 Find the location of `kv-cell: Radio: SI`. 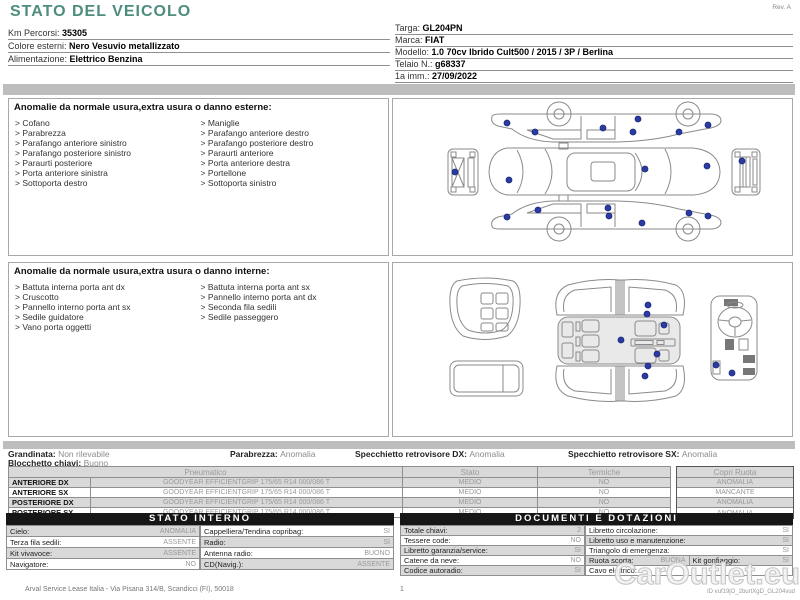

kv-cell: Radio: SI is located at coordinates (297, 542).